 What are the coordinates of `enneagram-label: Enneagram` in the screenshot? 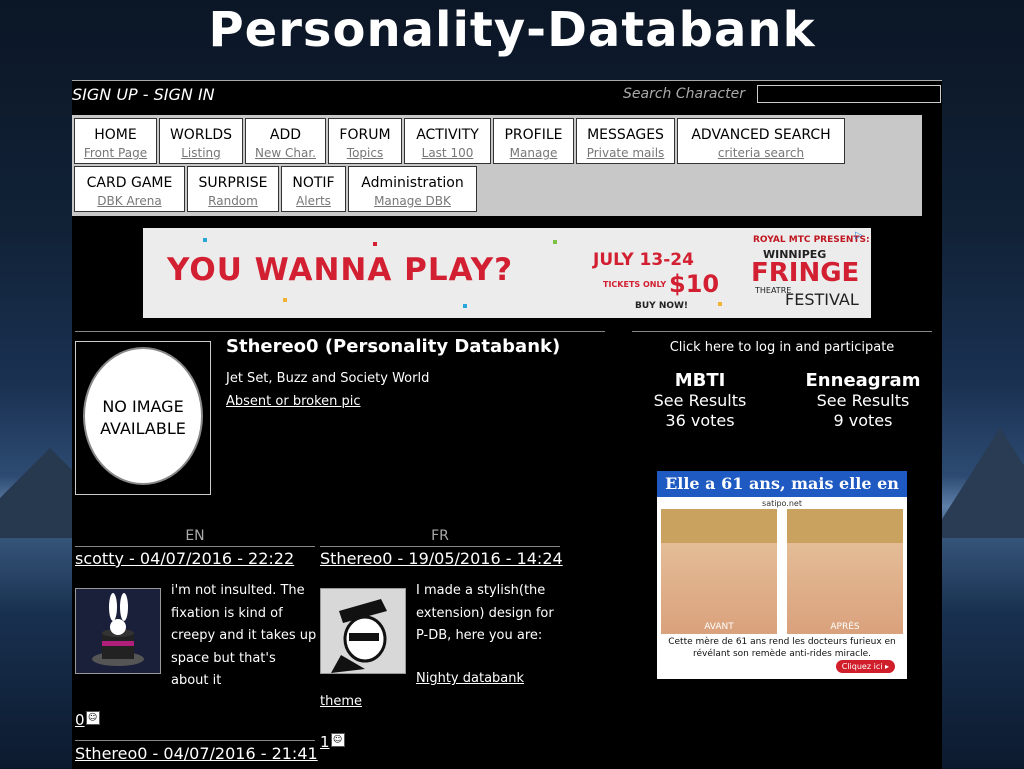 It's located at (863, 380).